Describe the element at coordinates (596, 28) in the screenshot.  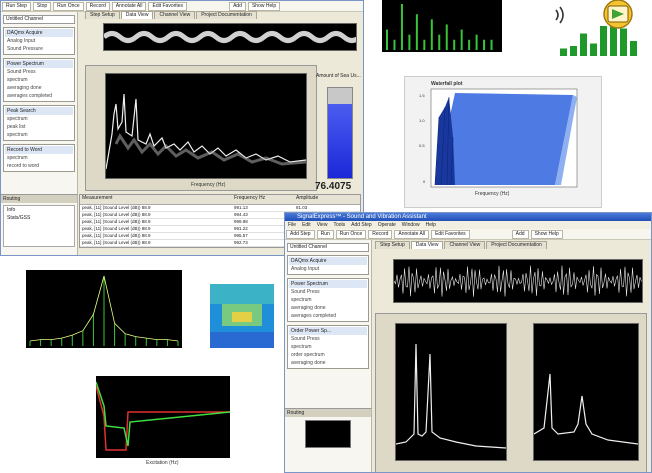
I see `logo-svg` at that location.